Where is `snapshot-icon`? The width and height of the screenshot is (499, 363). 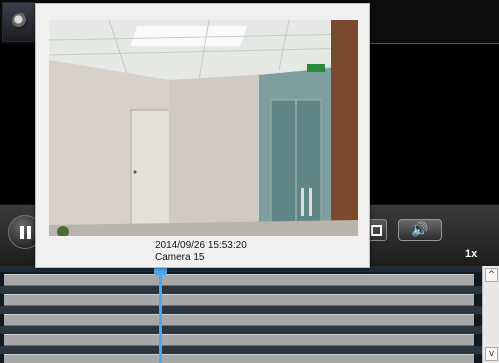
snapshot-icon is located at coordinates (376, 230).